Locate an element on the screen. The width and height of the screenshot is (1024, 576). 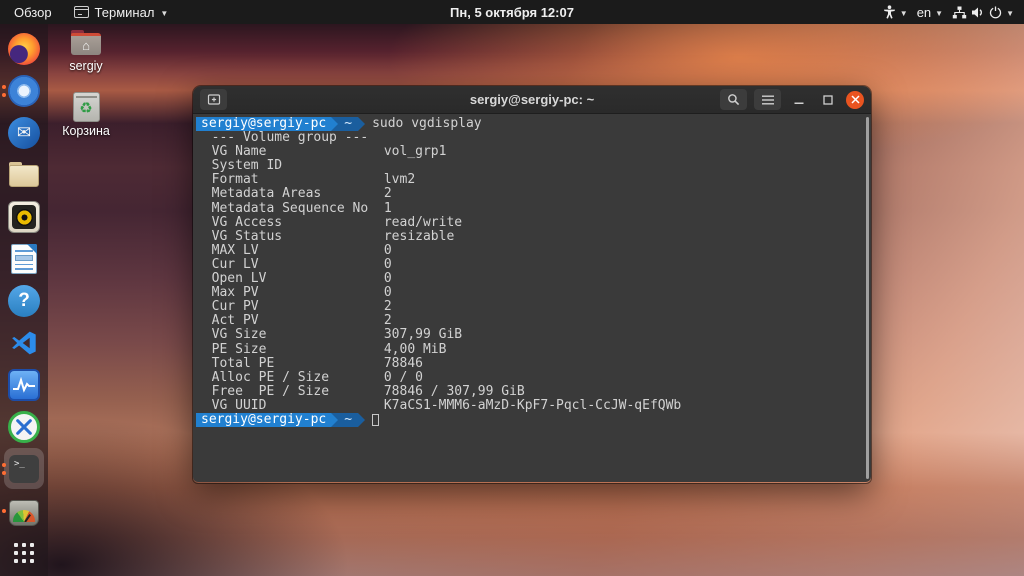
dock-item-chromium is located at coordinates (24, 91).